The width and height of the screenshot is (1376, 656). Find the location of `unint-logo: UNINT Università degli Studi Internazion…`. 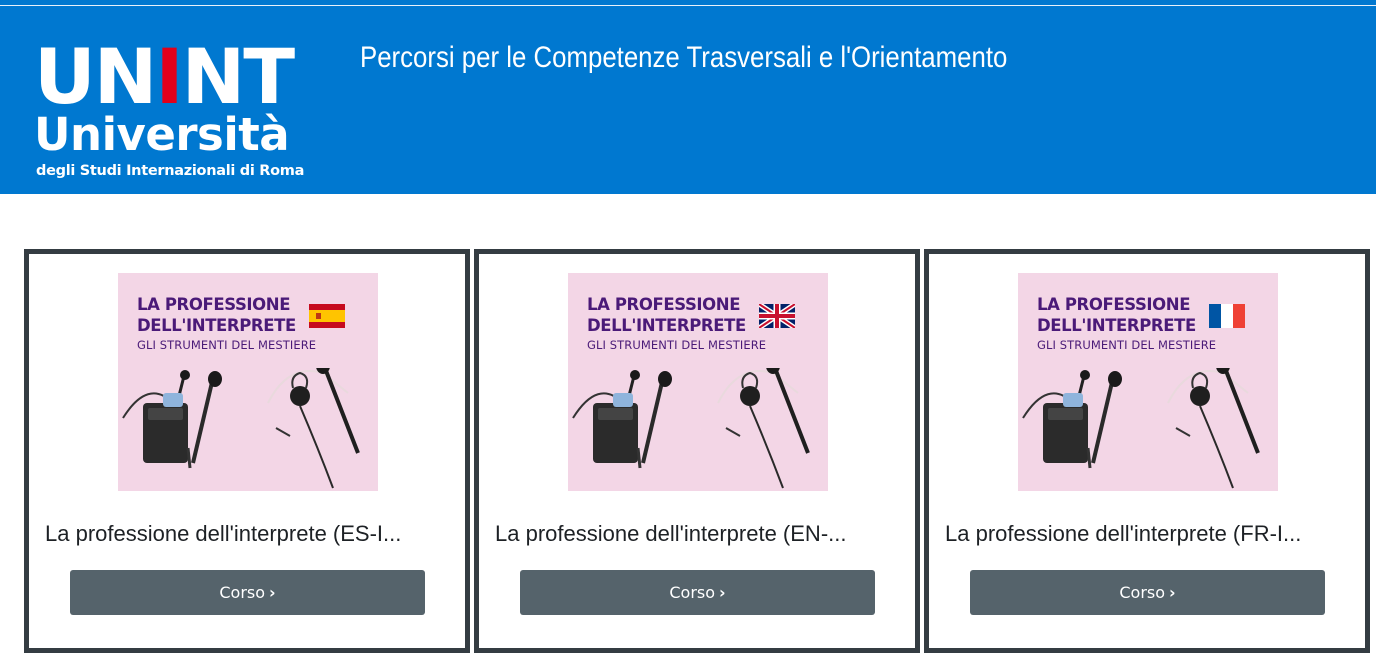

unint-logo: UNINT Università degli Studi Internazion… is located at coordinates (184, 111).